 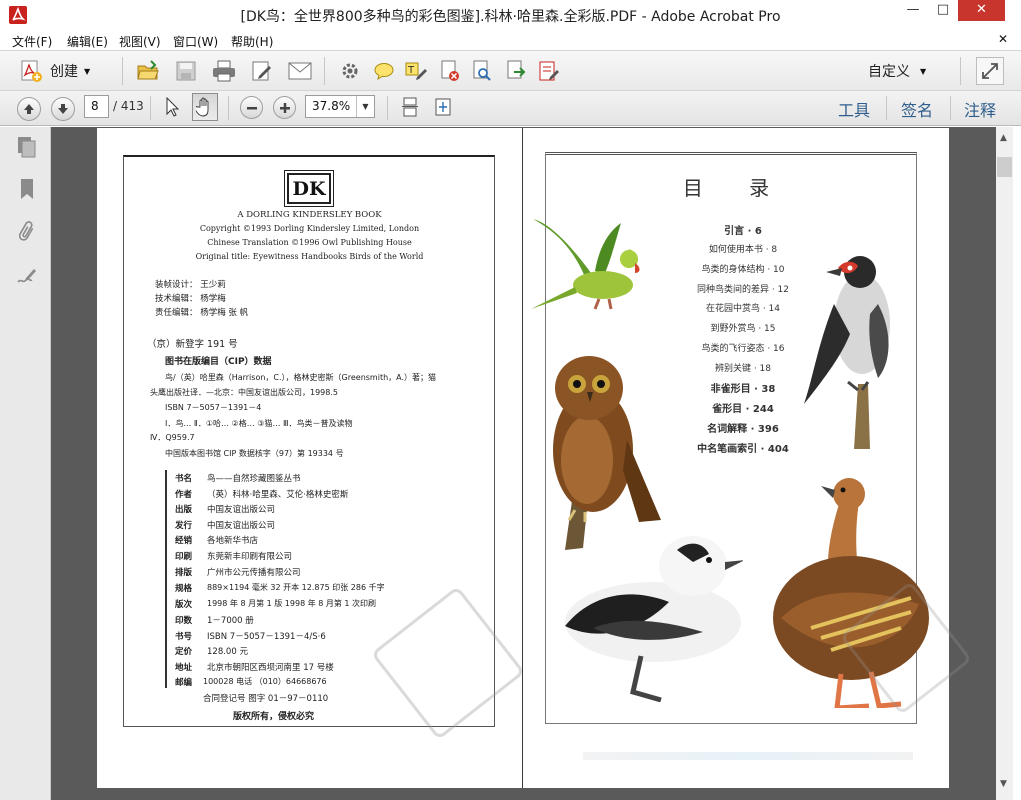 I want to click on gear-icon, so click(x=350, y=71).